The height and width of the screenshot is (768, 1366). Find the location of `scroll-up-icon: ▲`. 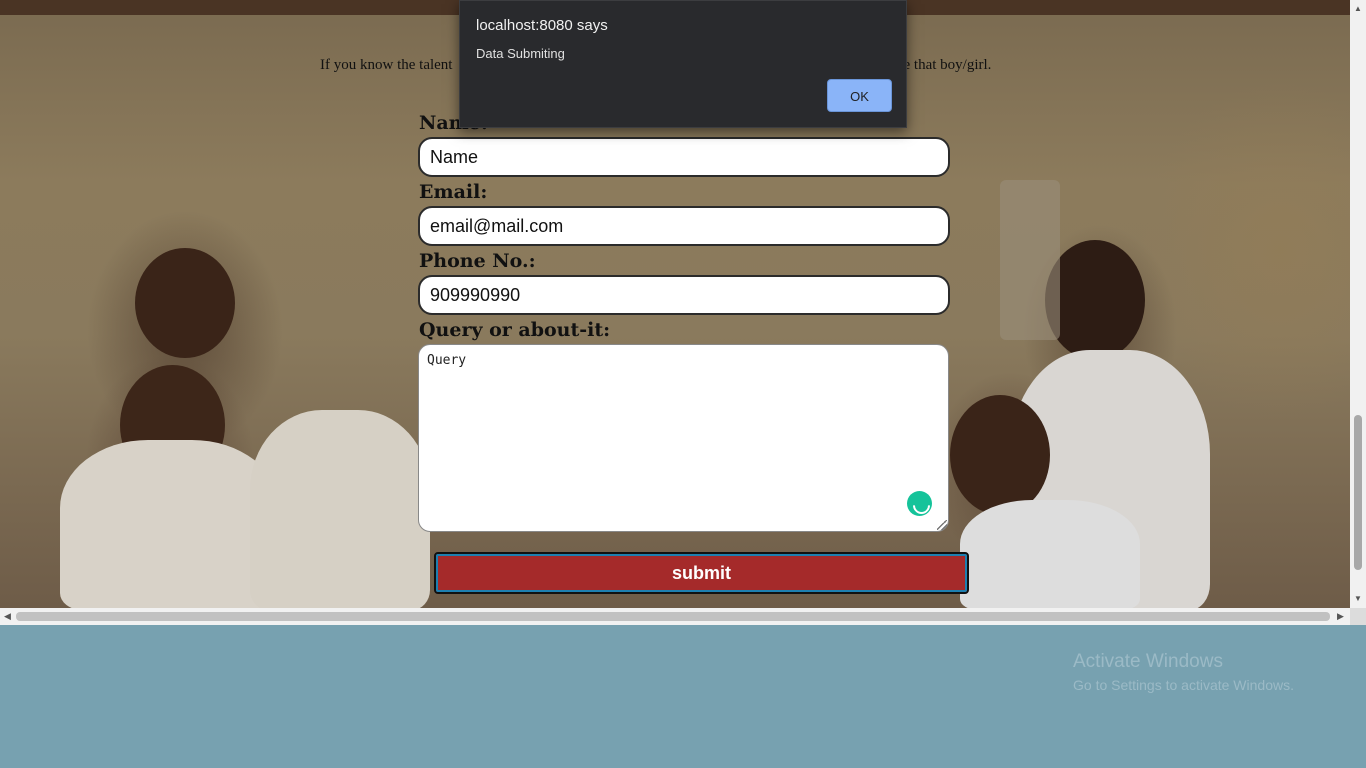

scroll-up-icon: ▲ is located at coordinates (1358, 8).